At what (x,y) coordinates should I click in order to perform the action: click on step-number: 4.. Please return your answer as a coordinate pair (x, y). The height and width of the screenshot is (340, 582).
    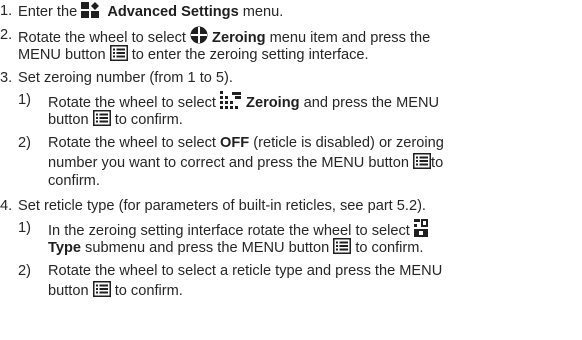
    Looking at the image, I should click on (6, 206).